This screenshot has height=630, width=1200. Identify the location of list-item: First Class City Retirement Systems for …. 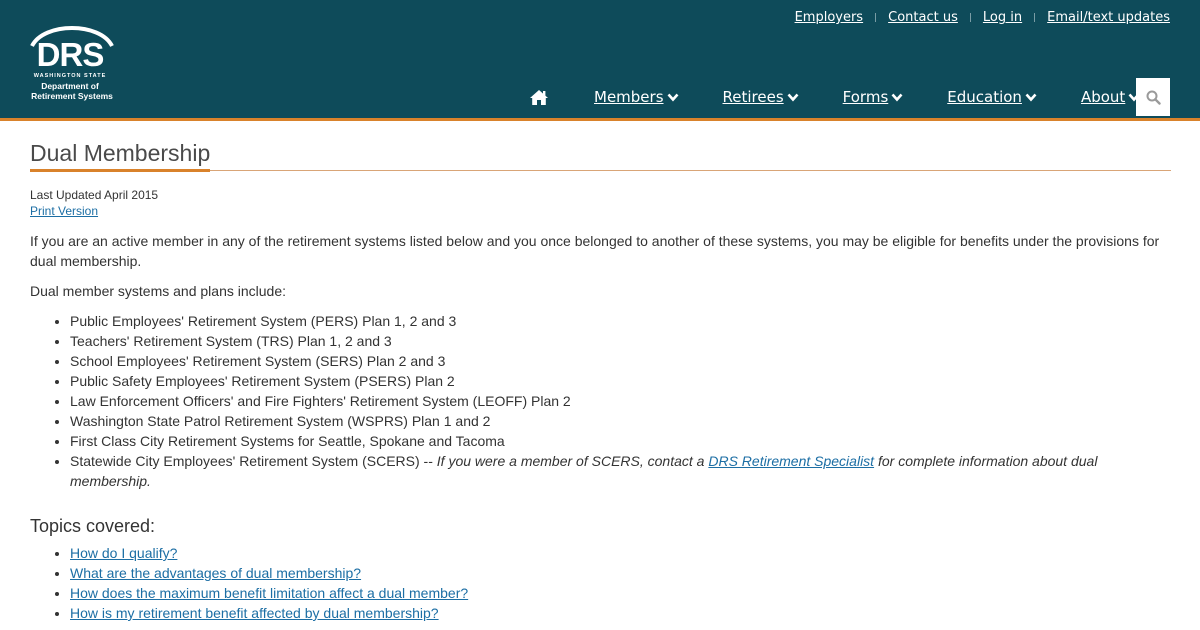
(620, 441).